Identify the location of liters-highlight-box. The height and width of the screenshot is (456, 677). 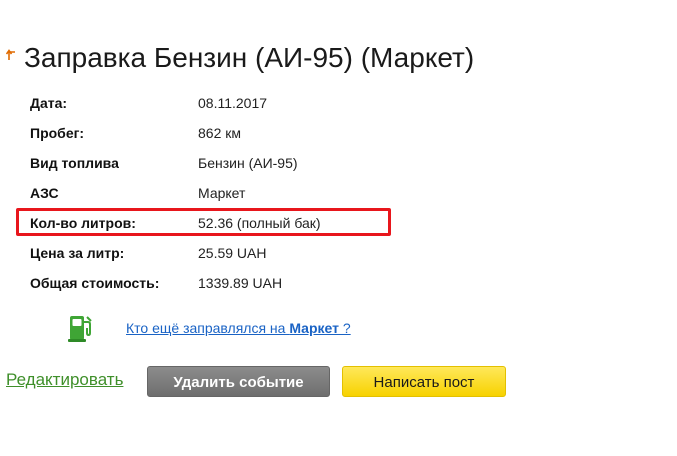
(203, 222).